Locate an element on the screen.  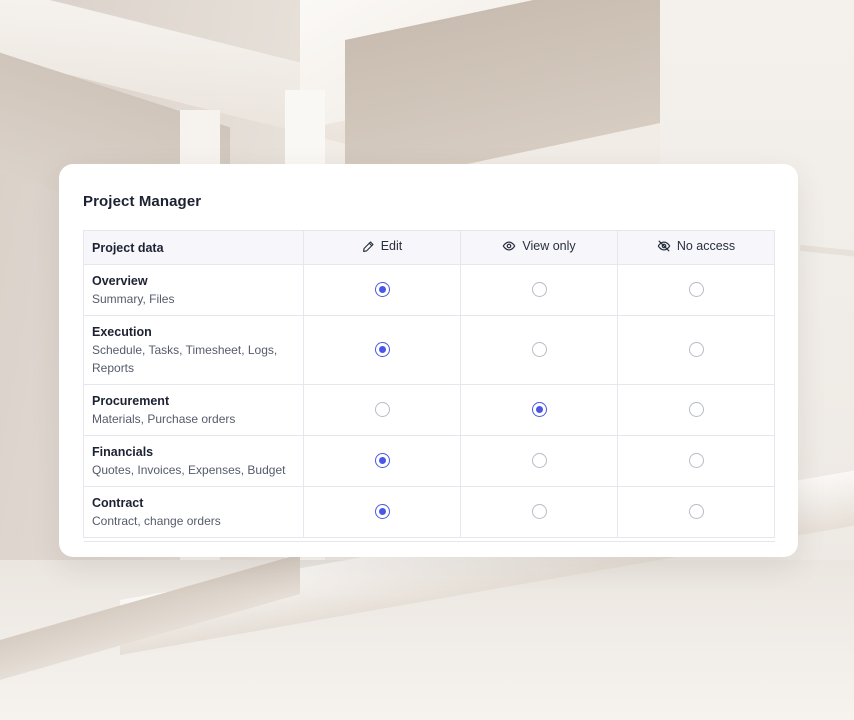
column-header-view-only-label: View only is located at coordinates (549, 246).